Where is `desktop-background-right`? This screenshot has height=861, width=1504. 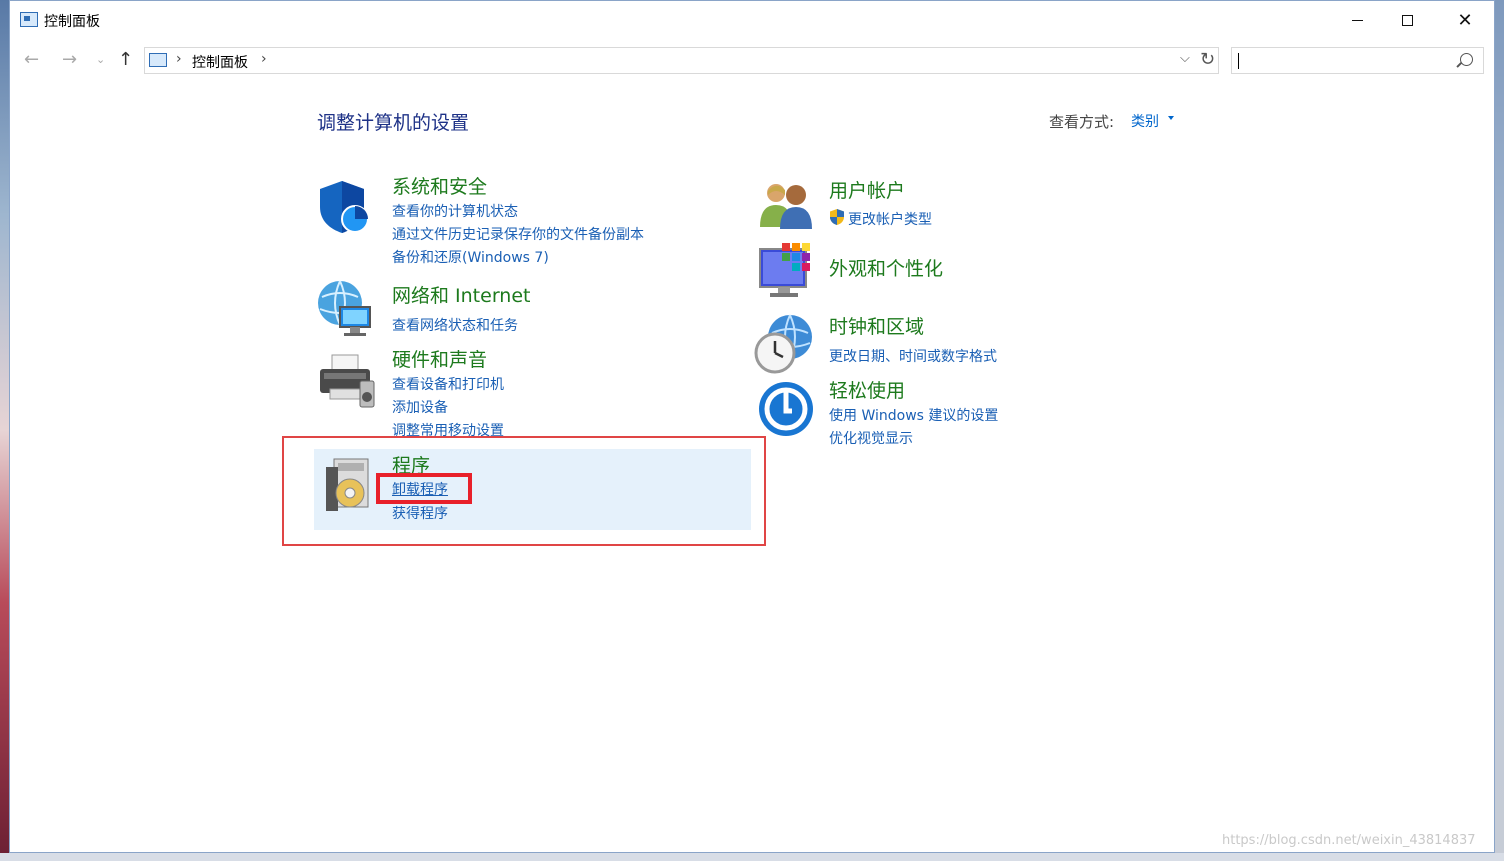
desktop-background-right is located at coordinates (1499, 430).